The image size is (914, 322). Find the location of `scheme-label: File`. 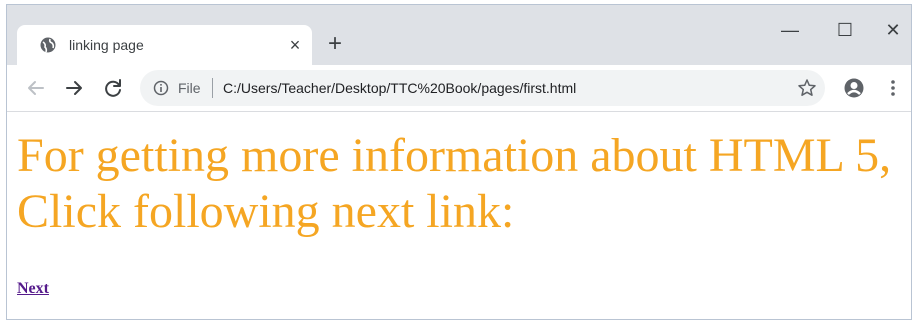

scheme-label: File is located at coordinates (189, 88).